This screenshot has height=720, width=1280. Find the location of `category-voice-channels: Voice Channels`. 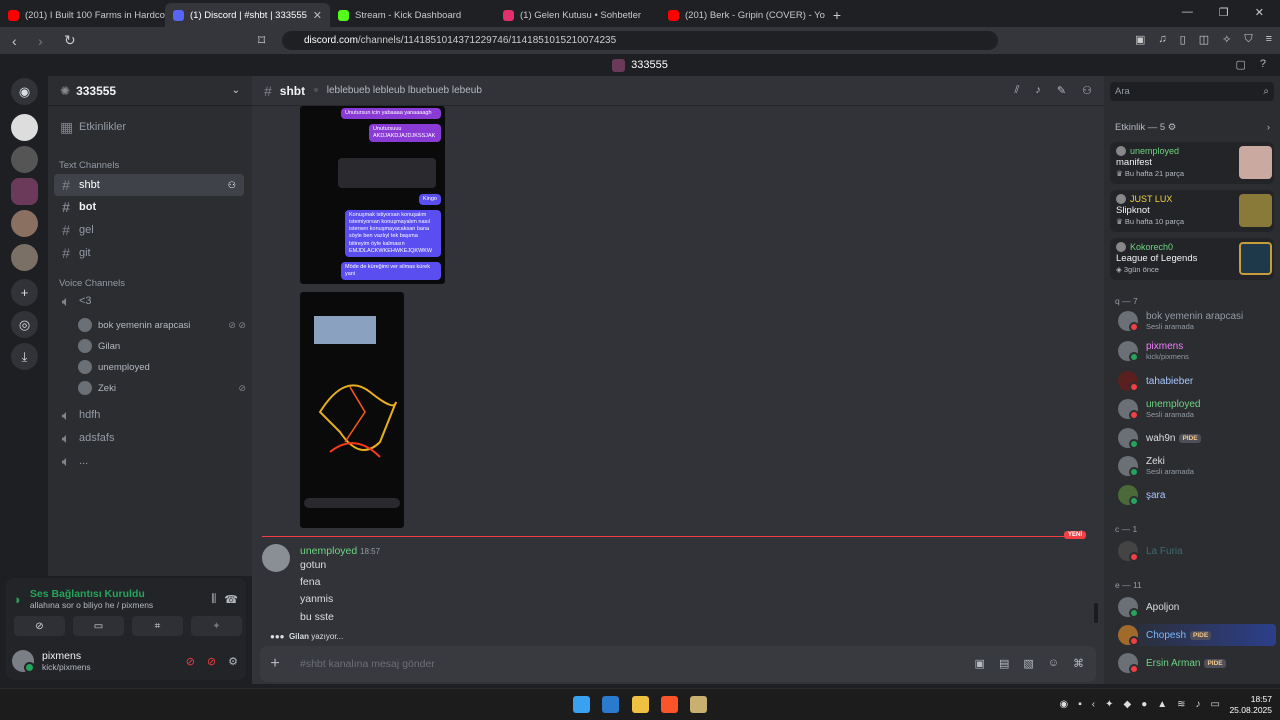

category-voice-channels: Voice Channels is located at coordinates (92, 283).